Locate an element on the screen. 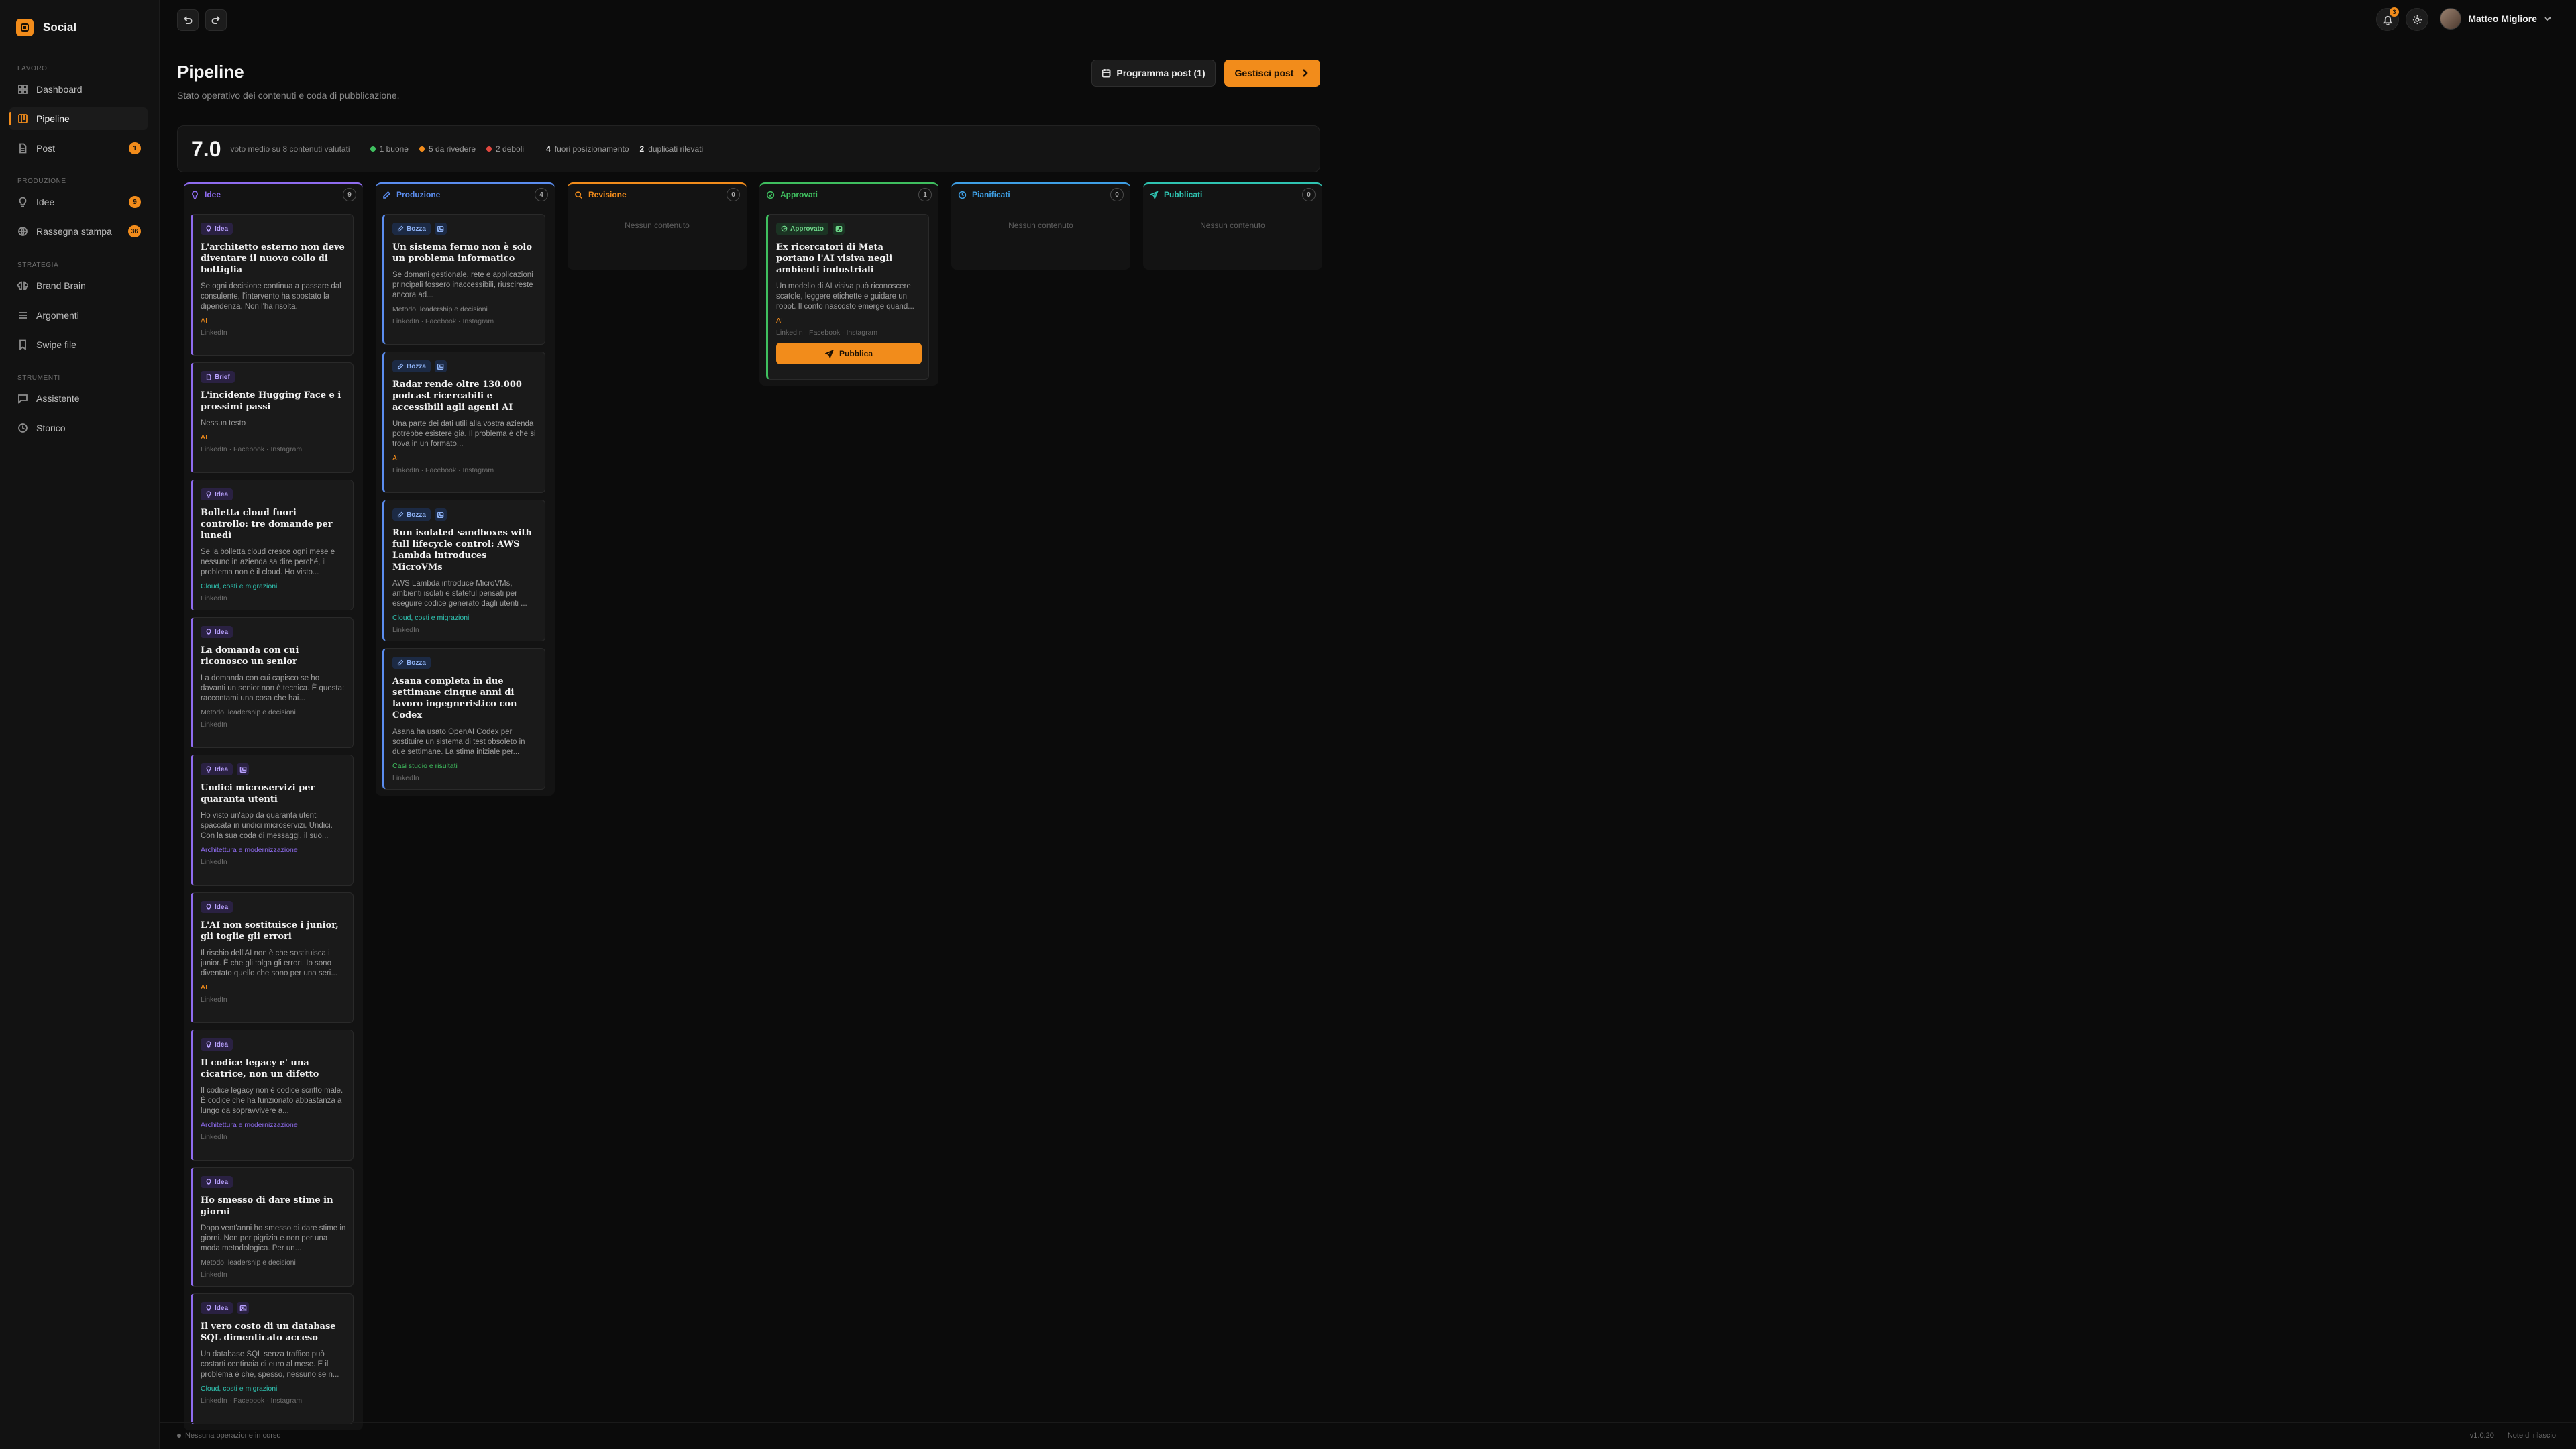 The height and width of the screenshot is (1449, 2576). send-icon is located at coordinates (829, 353).